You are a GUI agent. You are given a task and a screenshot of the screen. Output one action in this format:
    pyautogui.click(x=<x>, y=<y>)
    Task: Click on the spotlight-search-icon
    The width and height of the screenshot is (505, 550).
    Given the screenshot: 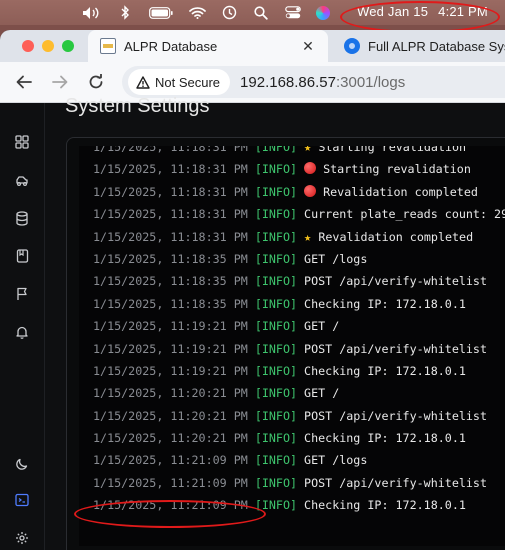 What is the action you would take?
    pyautogui.click(x=261, y=12)
    